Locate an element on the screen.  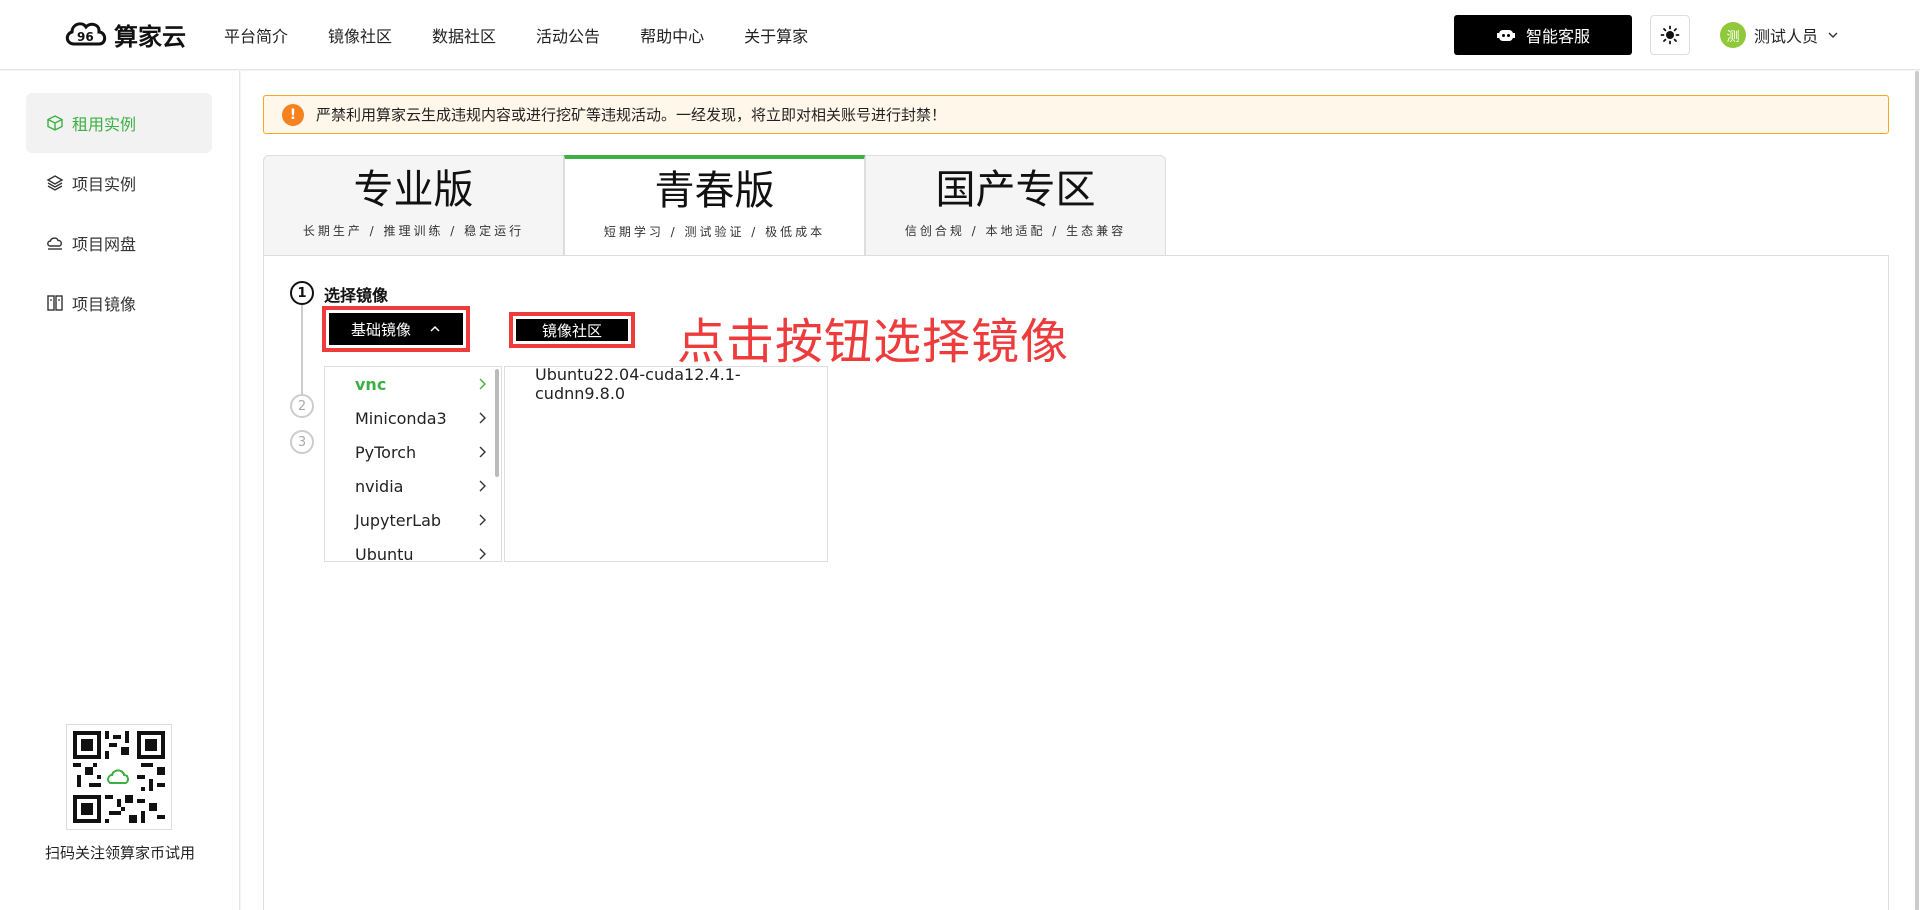
tab-domestic: 国产专区 信创合规 / 本地适配 / 生态兼容 is located at coordinates (1015, 205).